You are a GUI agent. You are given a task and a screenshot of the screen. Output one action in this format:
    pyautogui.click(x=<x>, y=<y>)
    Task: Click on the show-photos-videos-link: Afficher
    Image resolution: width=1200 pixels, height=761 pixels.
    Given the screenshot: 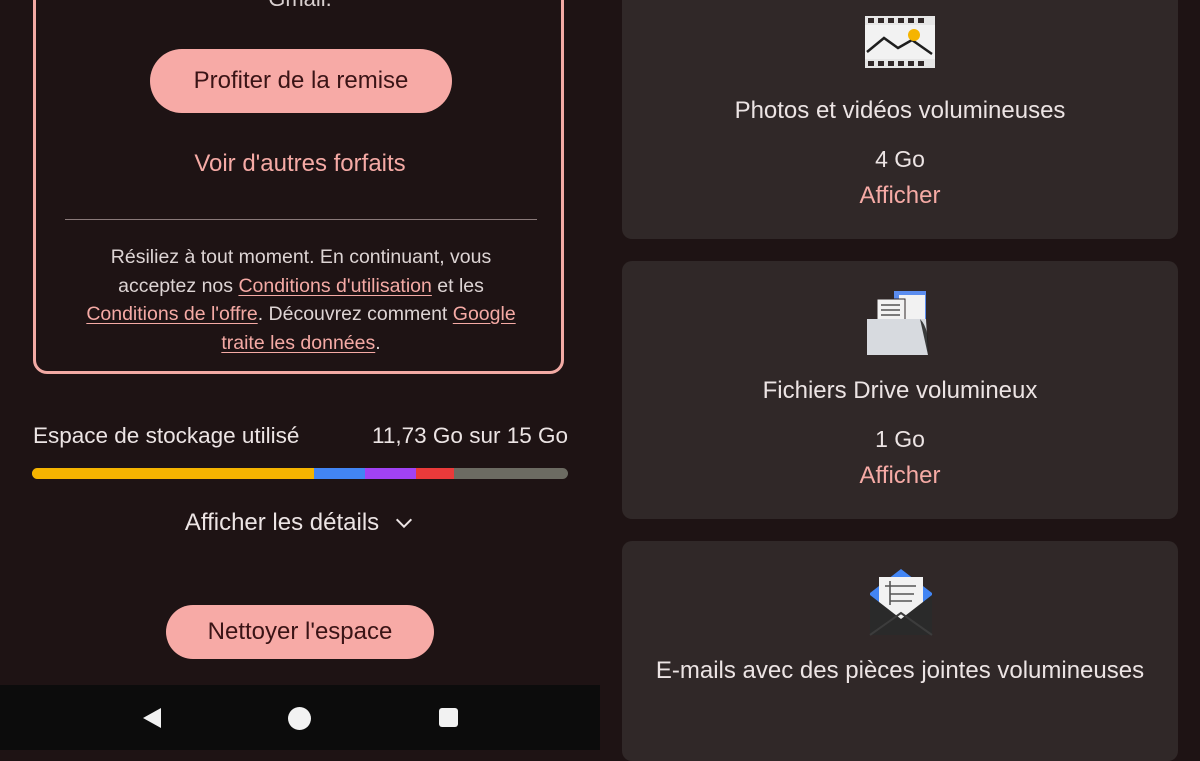 What is the action you would take?
    pyautogui.click(x=900, y=196)
    